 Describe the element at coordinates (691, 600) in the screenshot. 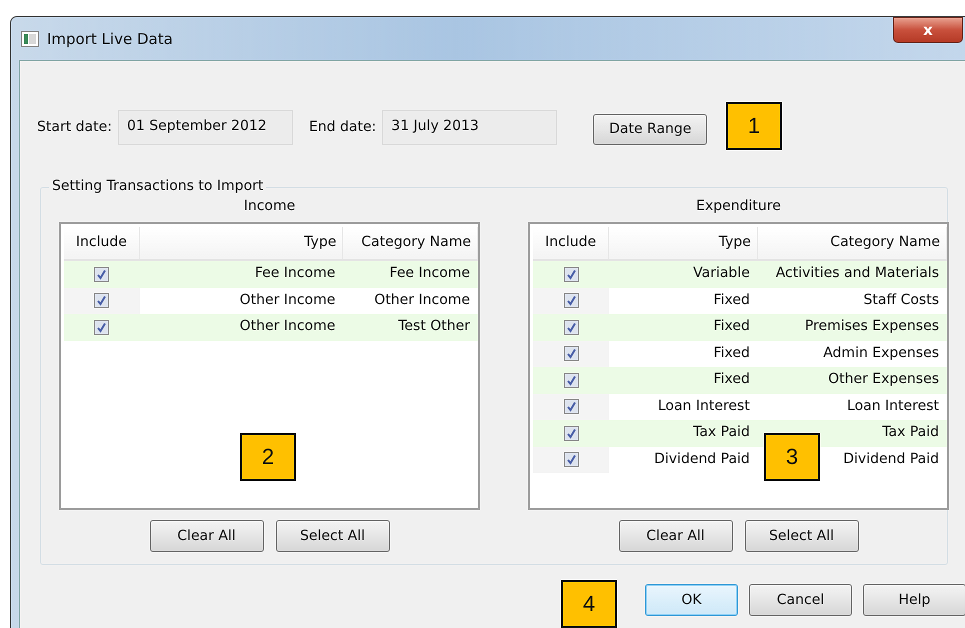

I see `dialog-button: OK` at that location.